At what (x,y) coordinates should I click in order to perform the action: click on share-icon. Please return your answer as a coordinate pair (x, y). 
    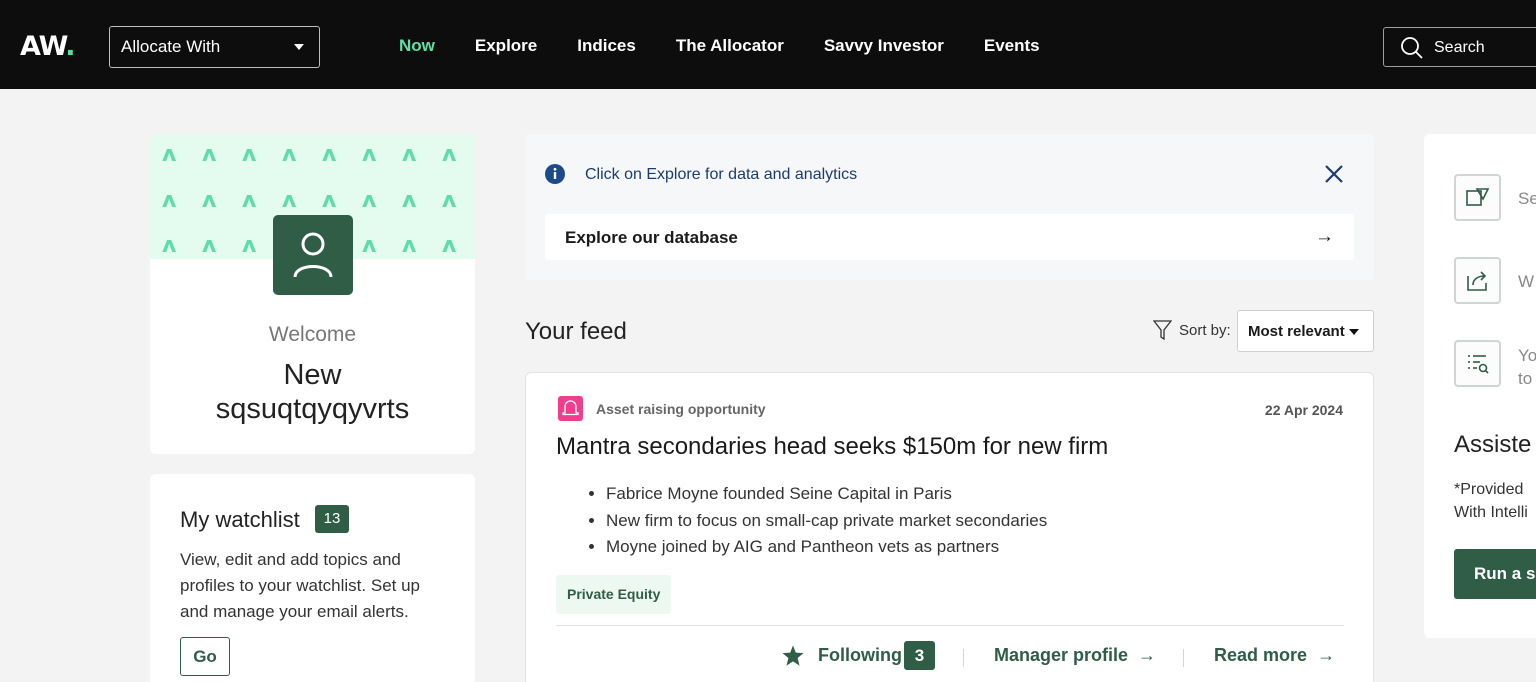
    Looking at the image, I should click on (1477, 281).